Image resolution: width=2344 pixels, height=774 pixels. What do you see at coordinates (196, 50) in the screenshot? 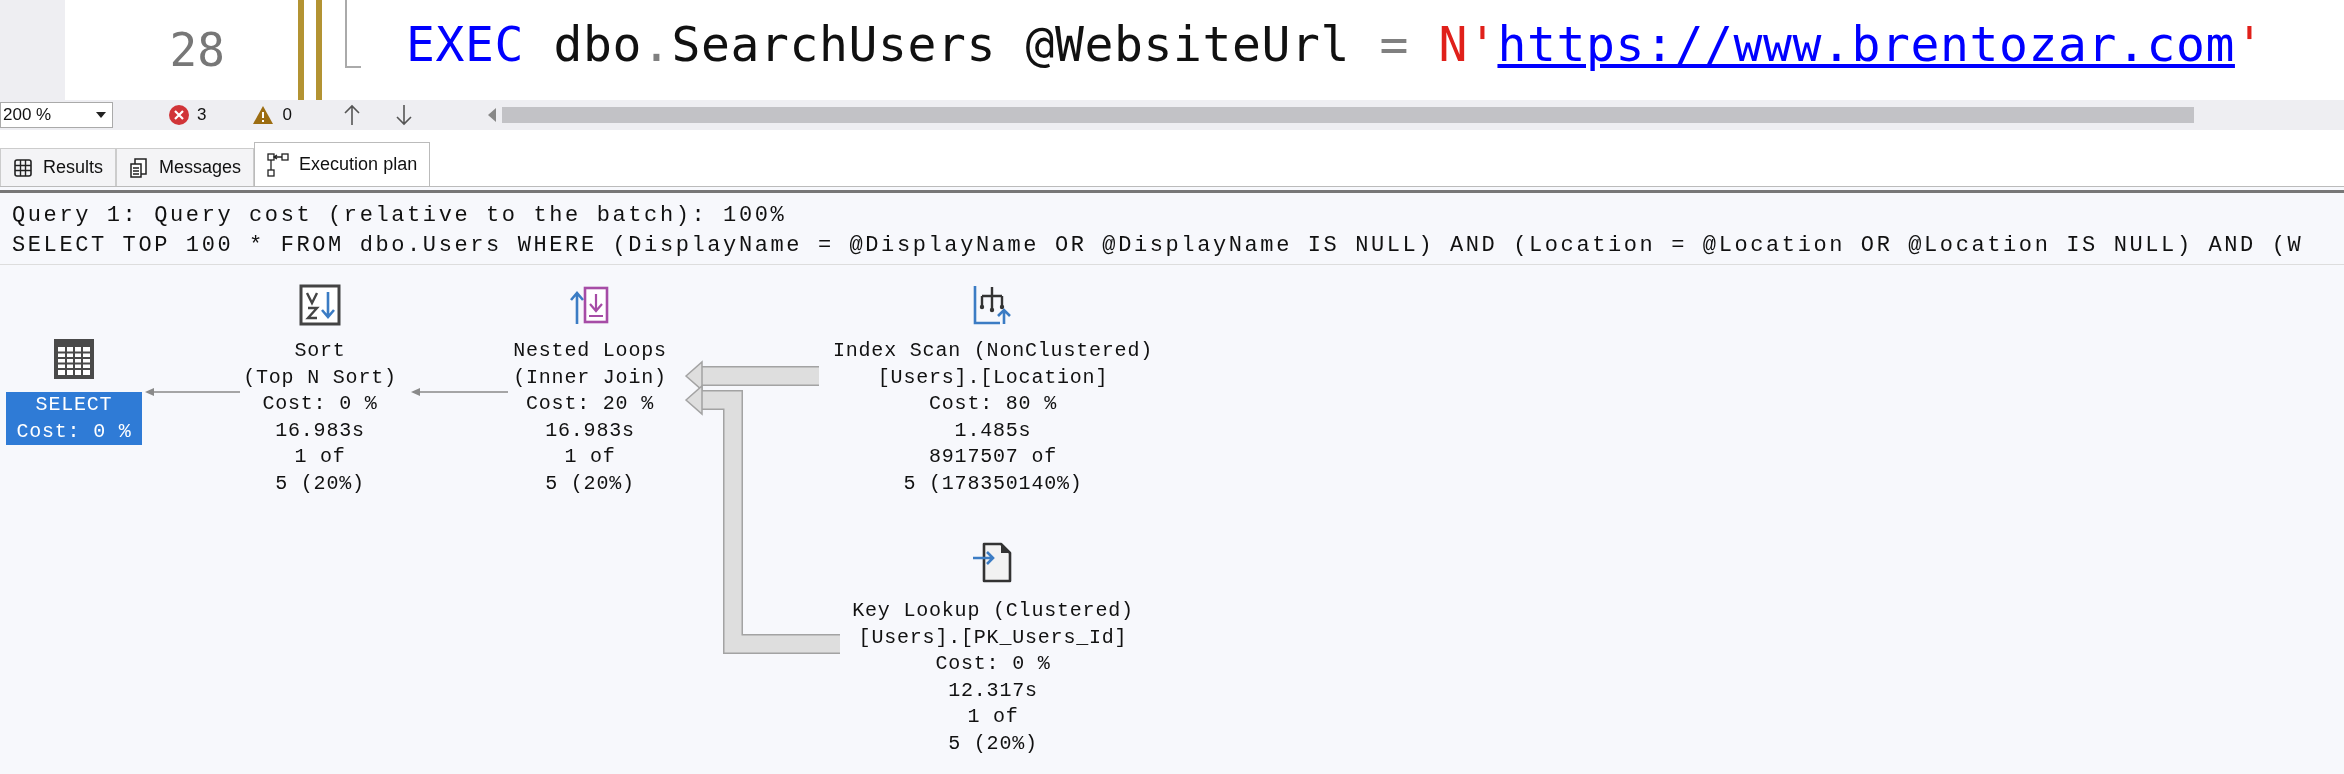
I see `line-number: 28` at bounding box center [196, 50].